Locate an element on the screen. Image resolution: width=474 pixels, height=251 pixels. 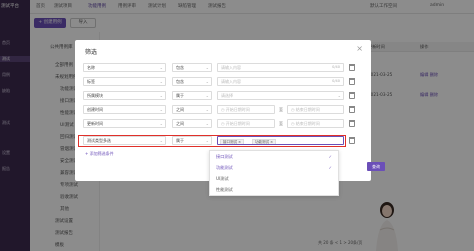
search-button: 查询 is located at coordinates (376, 166).